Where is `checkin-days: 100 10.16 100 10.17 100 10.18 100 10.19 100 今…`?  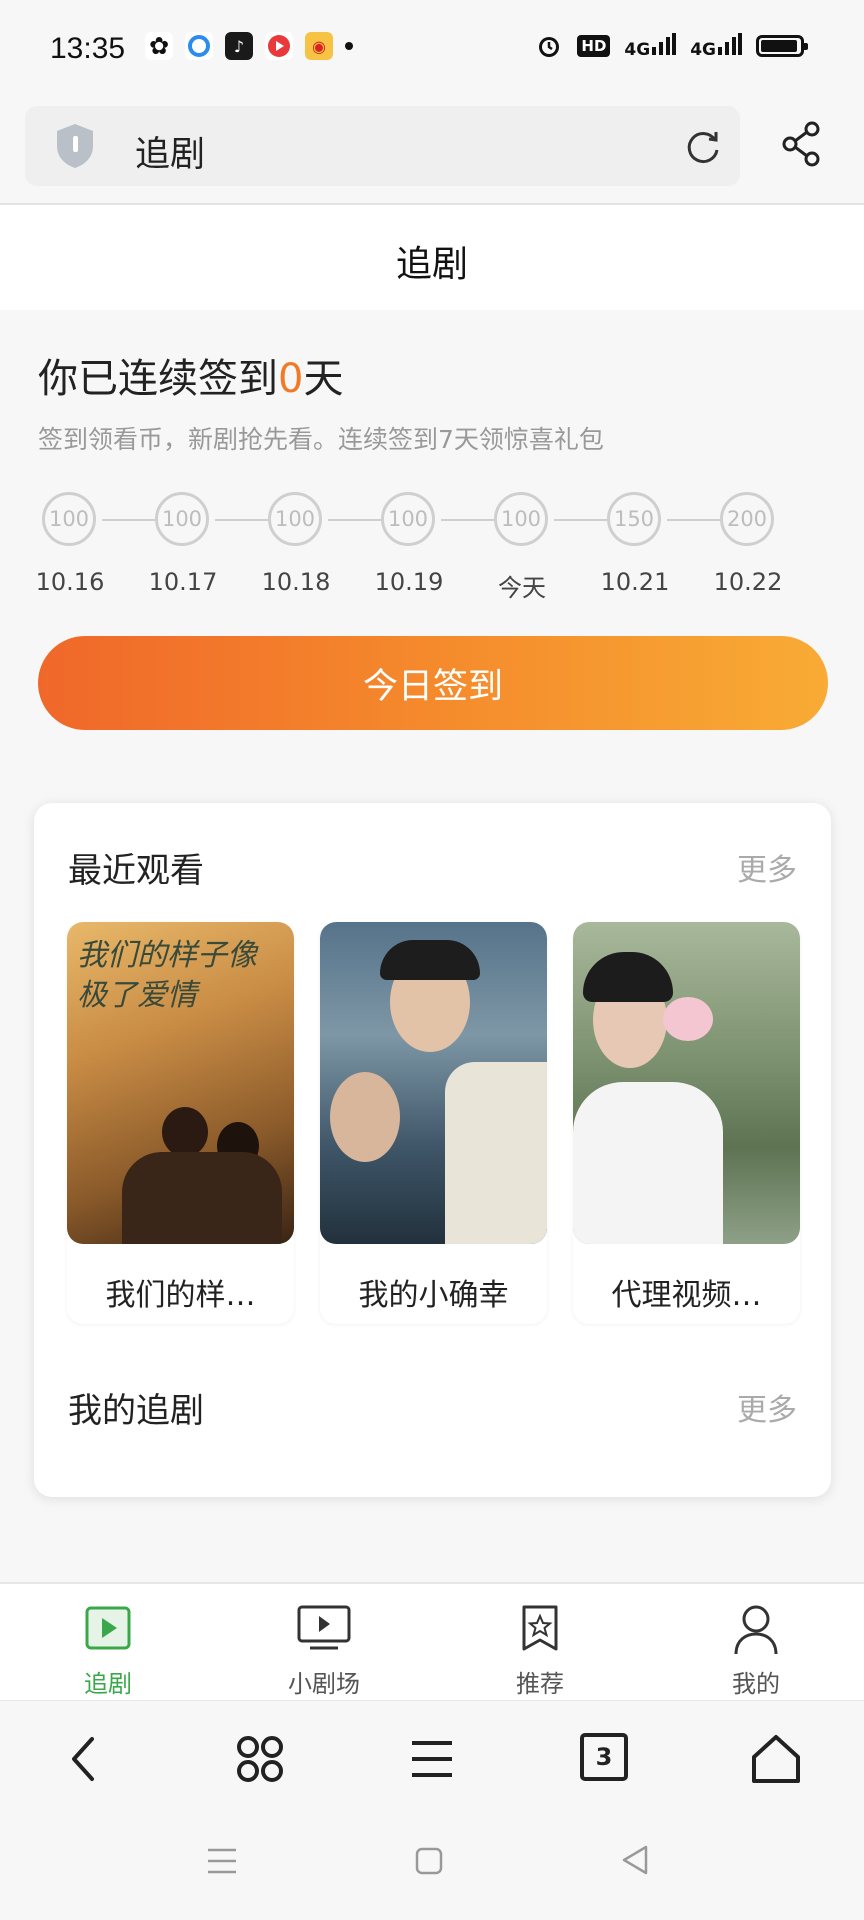
checkin-days: 100 10.16 100 10.17 100 10.18 100 10.19 100 今… is located at coordinates (409, 547).